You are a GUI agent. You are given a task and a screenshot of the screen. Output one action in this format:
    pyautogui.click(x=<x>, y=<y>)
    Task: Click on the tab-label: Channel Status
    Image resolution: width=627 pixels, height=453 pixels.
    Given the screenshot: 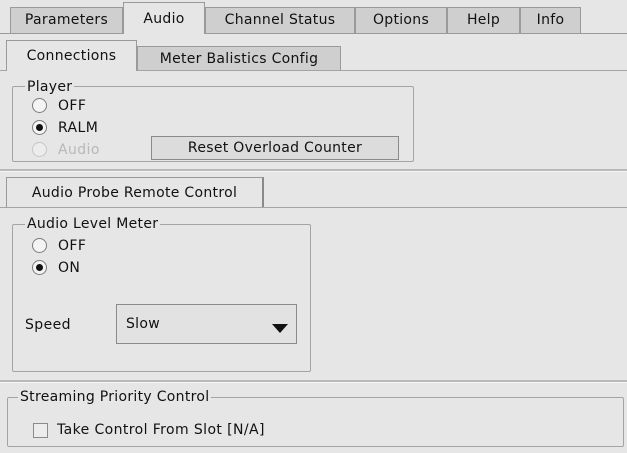 What is the action you would take?
    pyautogui.click(x=280, y=20)
    